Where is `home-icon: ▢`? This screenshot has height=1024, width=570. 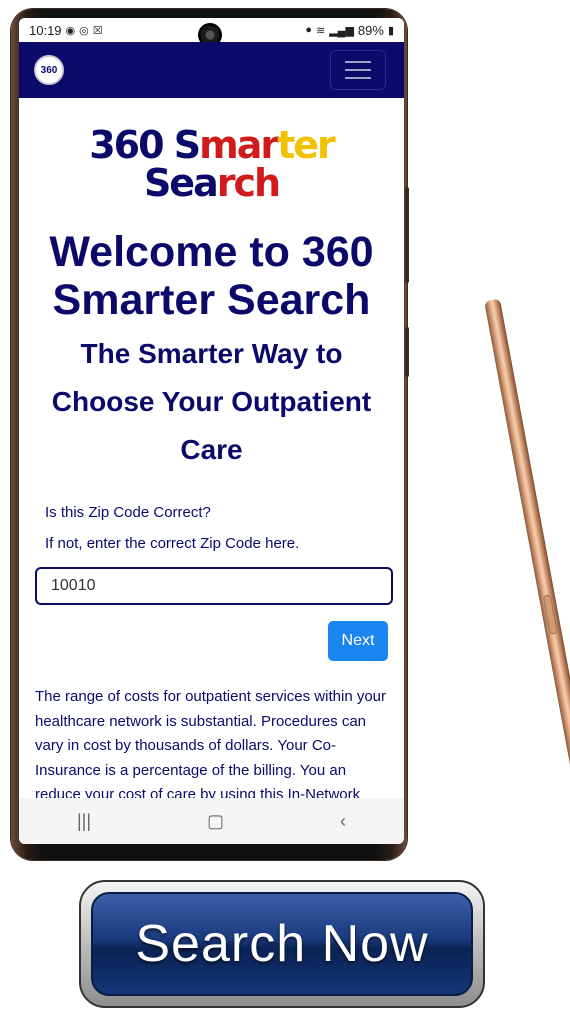
home-icon: ▢ is located at coordinates (215, 821).